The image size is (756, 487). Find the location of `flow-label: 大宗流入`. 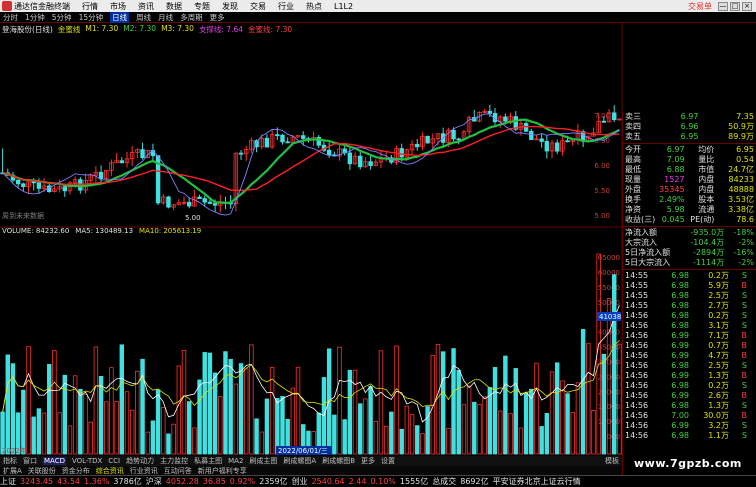

flow-label: 大宗流入 is located at coordinates (641, 242).